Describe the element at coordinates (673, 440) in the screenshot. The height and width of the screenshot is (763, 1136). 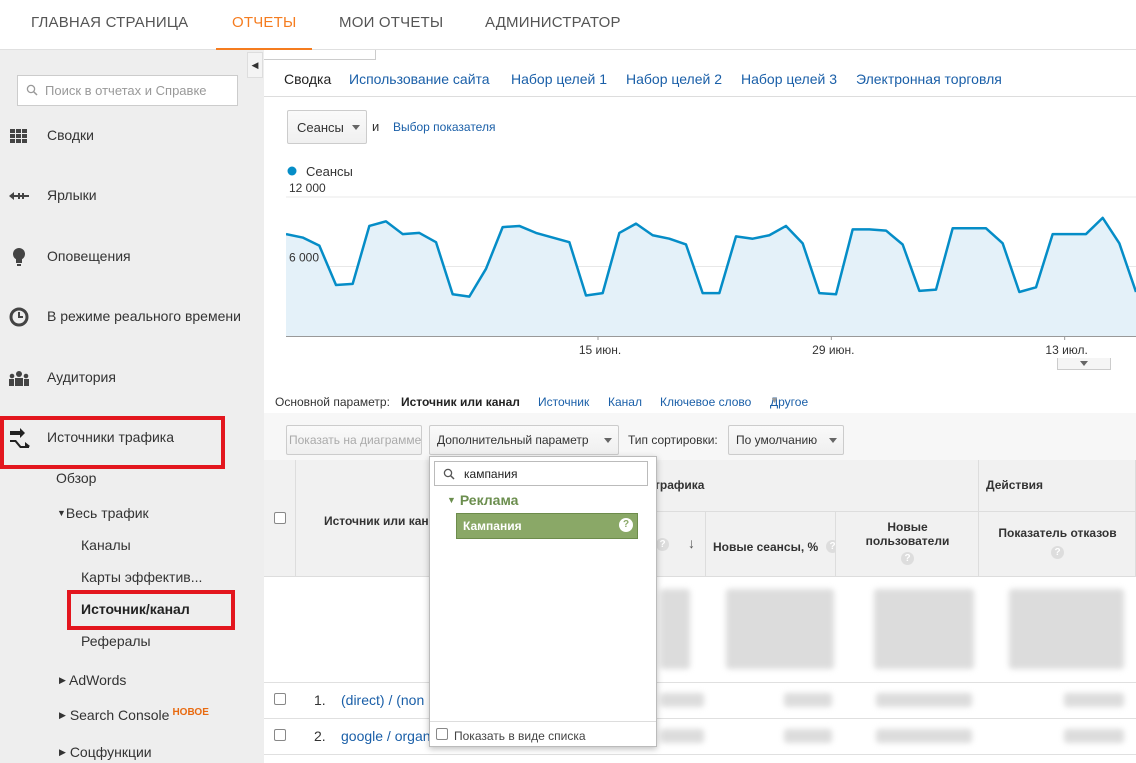
I see `sort-type-label: Тип сортировки:` at that location.